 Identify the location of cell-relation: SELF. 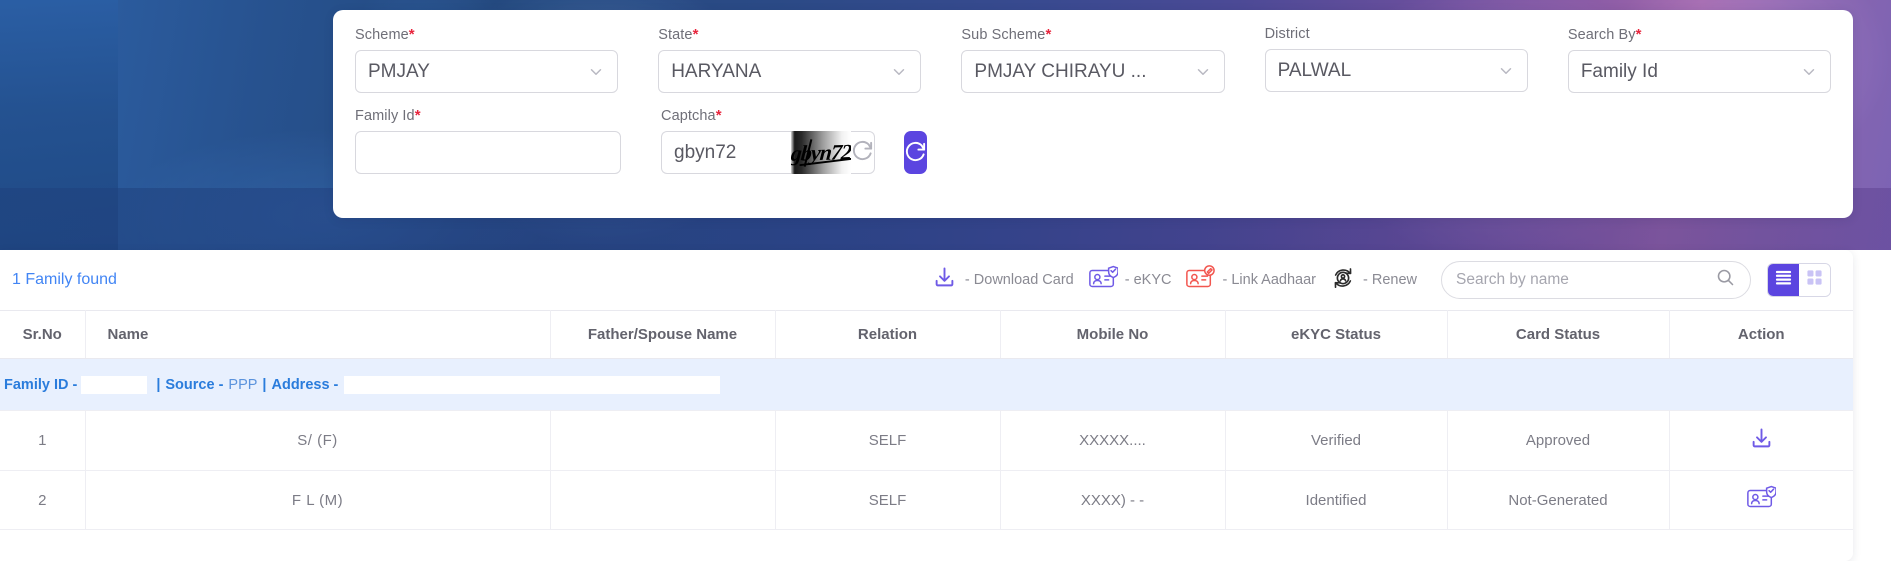
(888, 440).